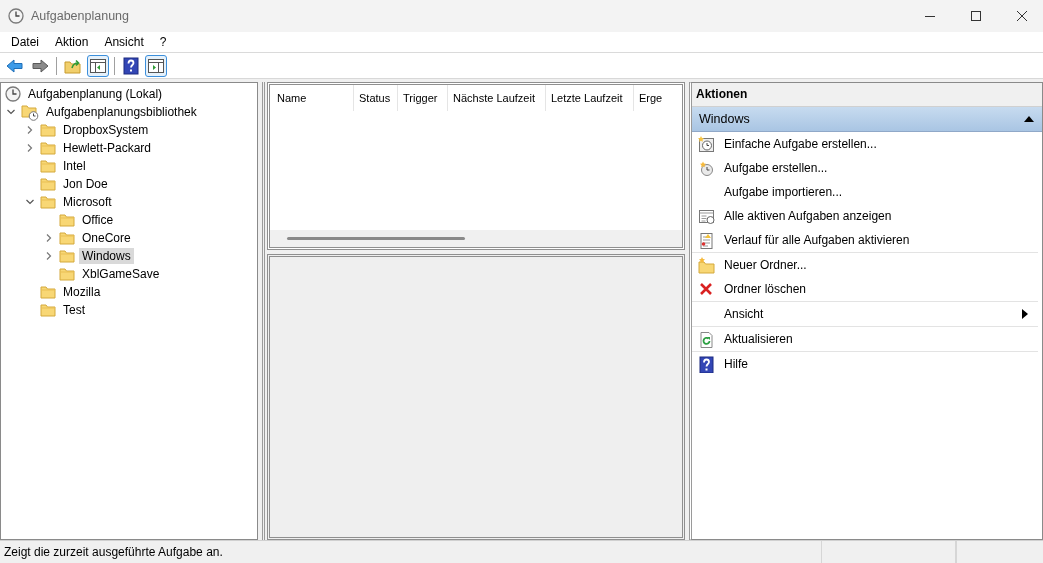 The height and width of the screenshot is (563, 1043). Describe the element at coordinates (706, 216) in the screenshot. I see `window-clock-icon` at that location.